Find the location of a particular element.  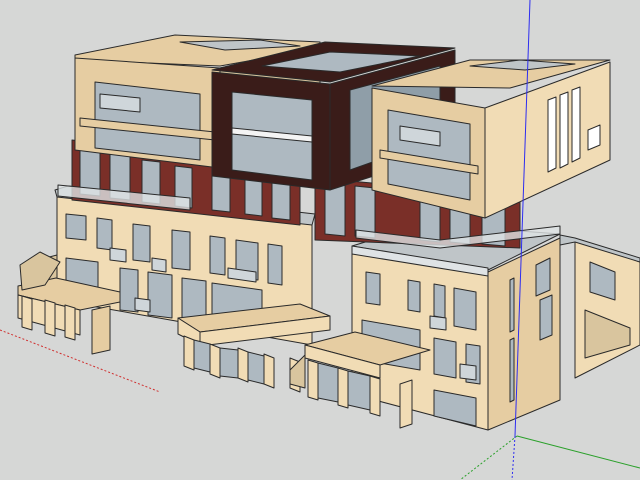

upper-right-box-side-window is located at coordinates (594, 137).